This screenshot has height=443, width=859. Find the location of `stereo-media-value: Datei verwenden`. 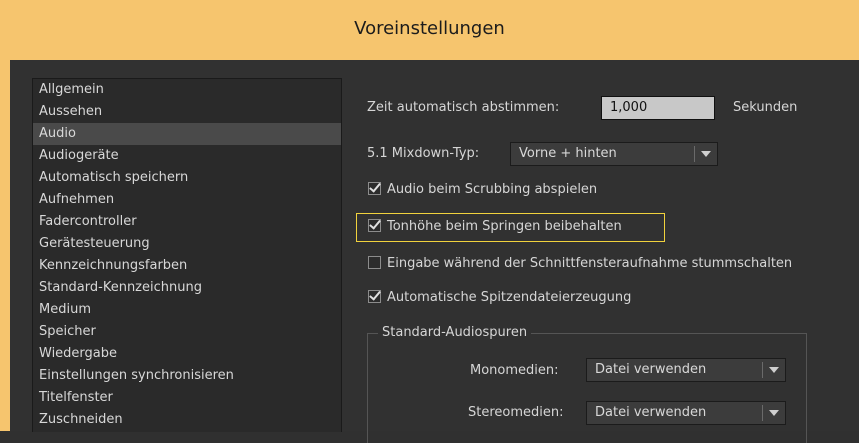

stereo-media-value: Datei verwenden is located at coordinates (651, 412).